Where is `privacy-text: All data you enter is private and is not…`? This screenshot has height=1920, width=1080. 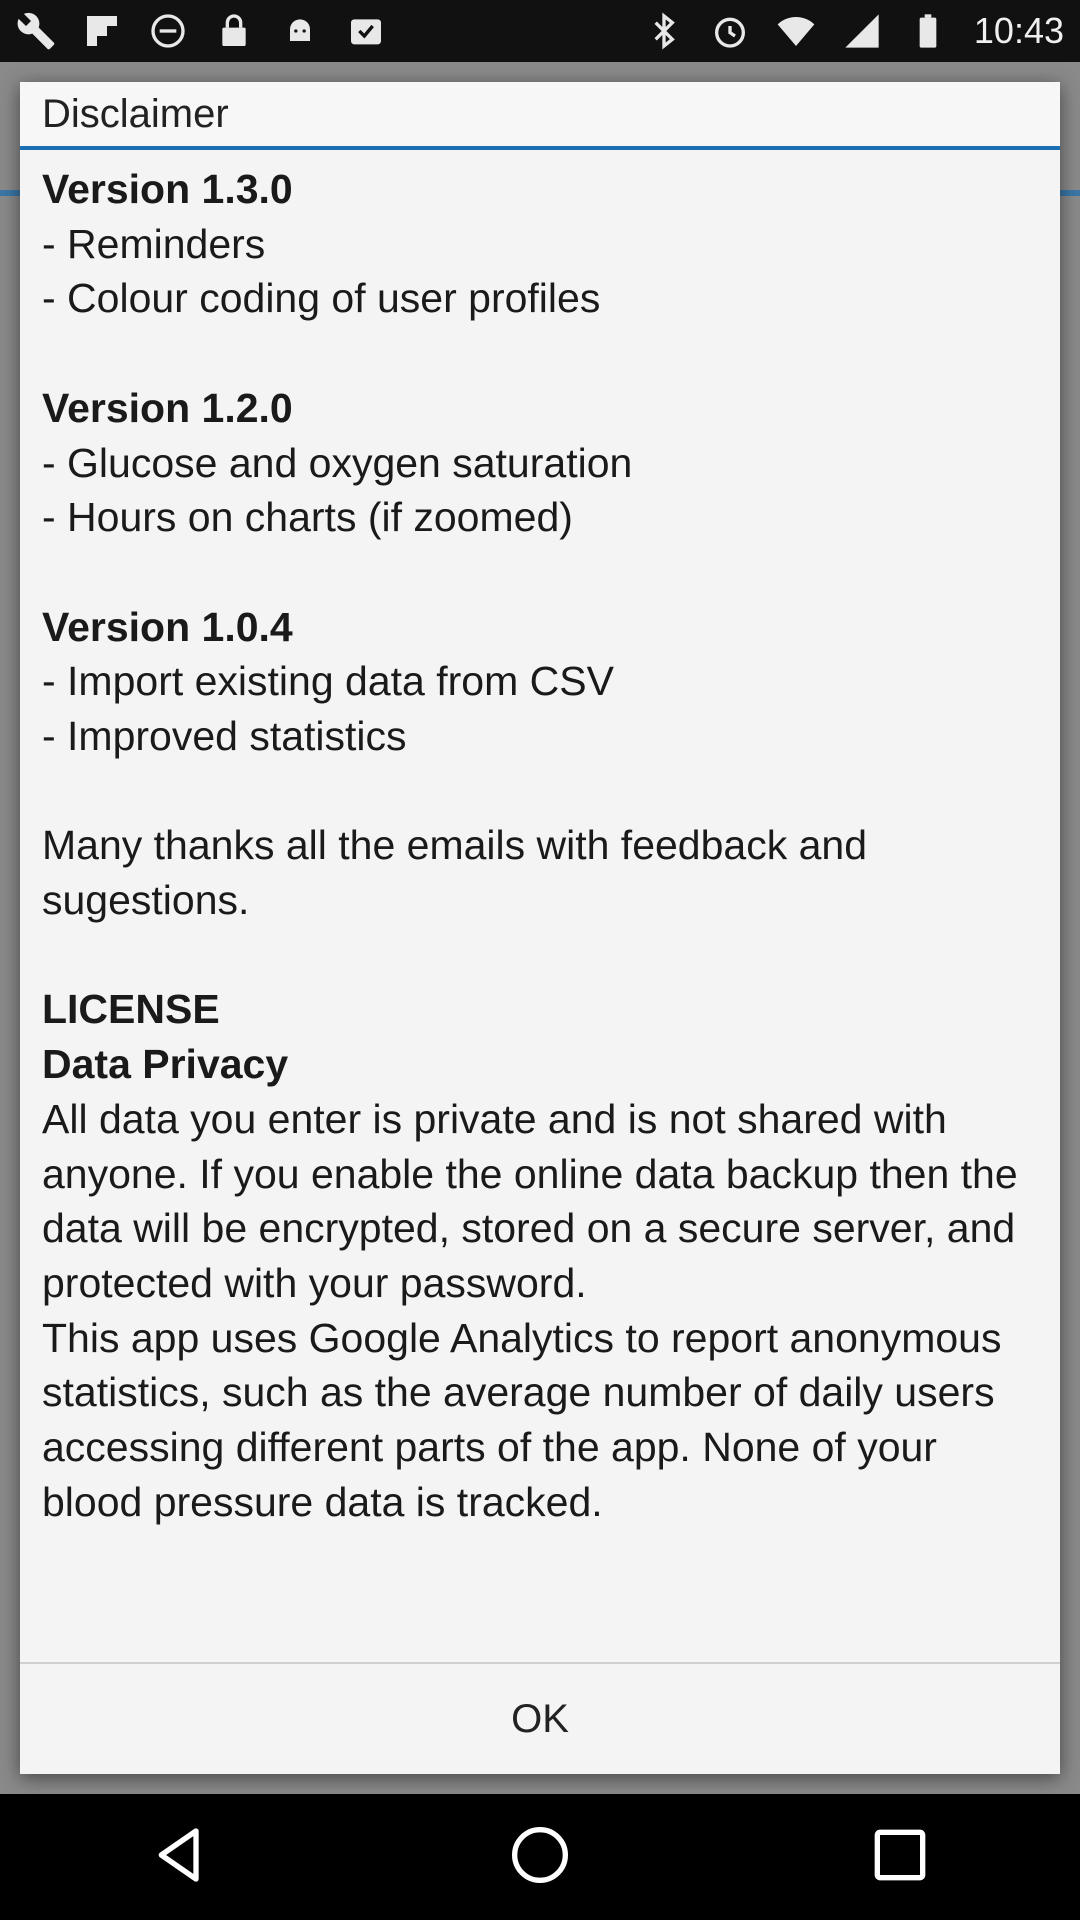 privacy-text: All data you enter is private and is not… is located at coordinates (530, 1200).